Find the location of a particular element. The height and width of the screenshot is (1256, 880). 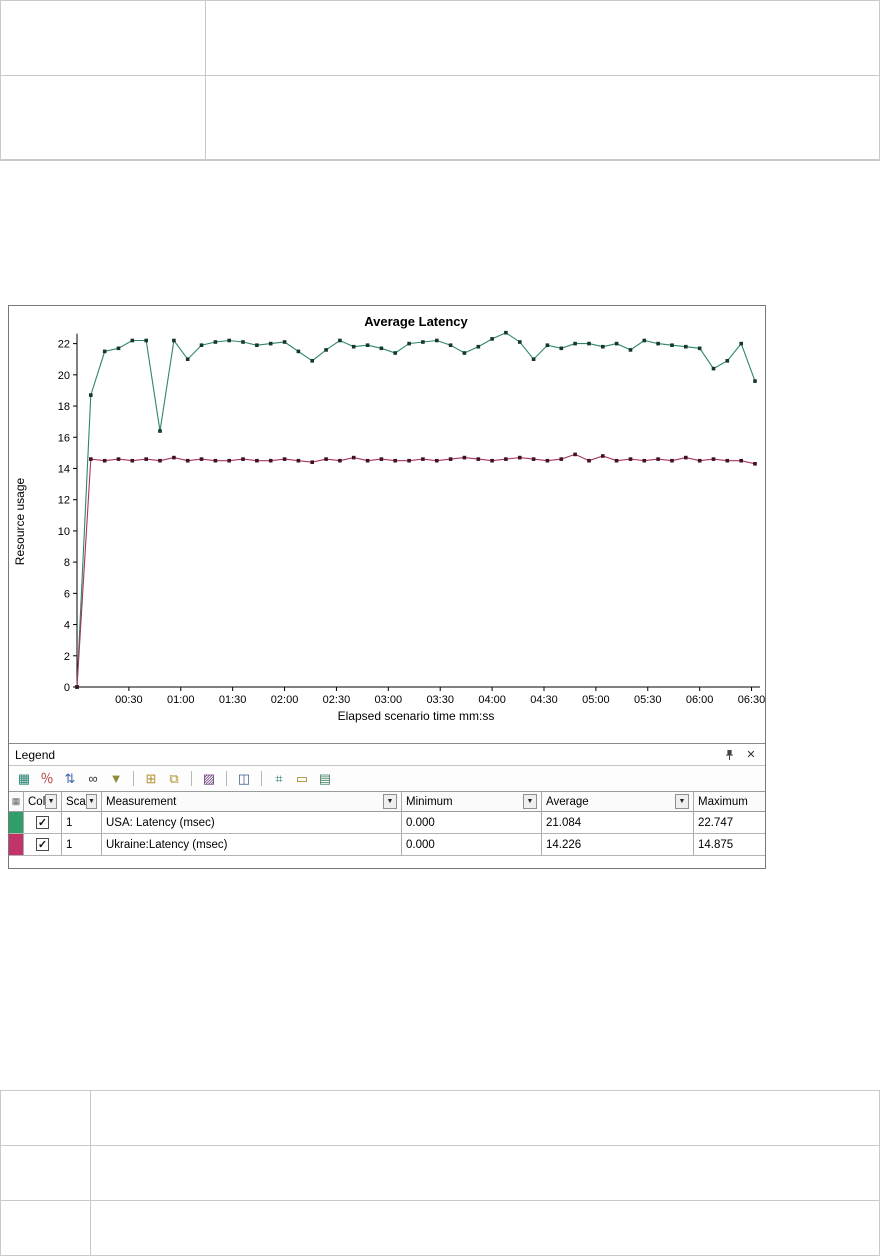

svg-text: 4 is located at coordinates (67, 626).